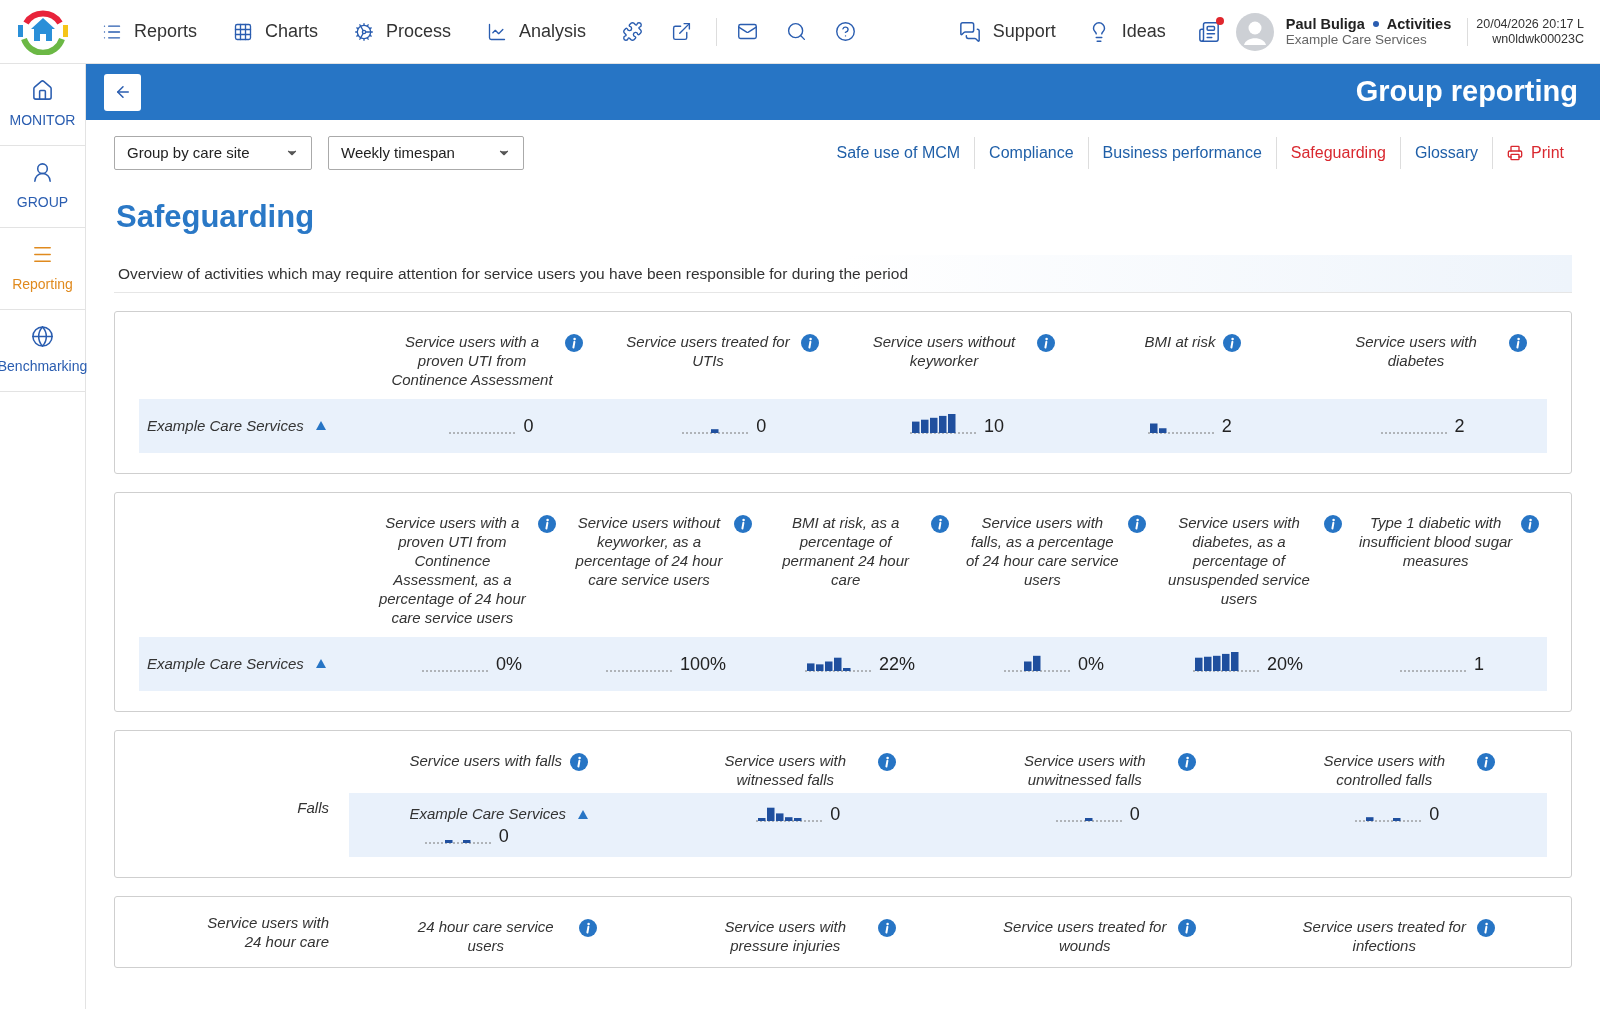  Describe the element at coordinates (1419, 23) in the screenshot. I see `activity-label: Activities` at that location.